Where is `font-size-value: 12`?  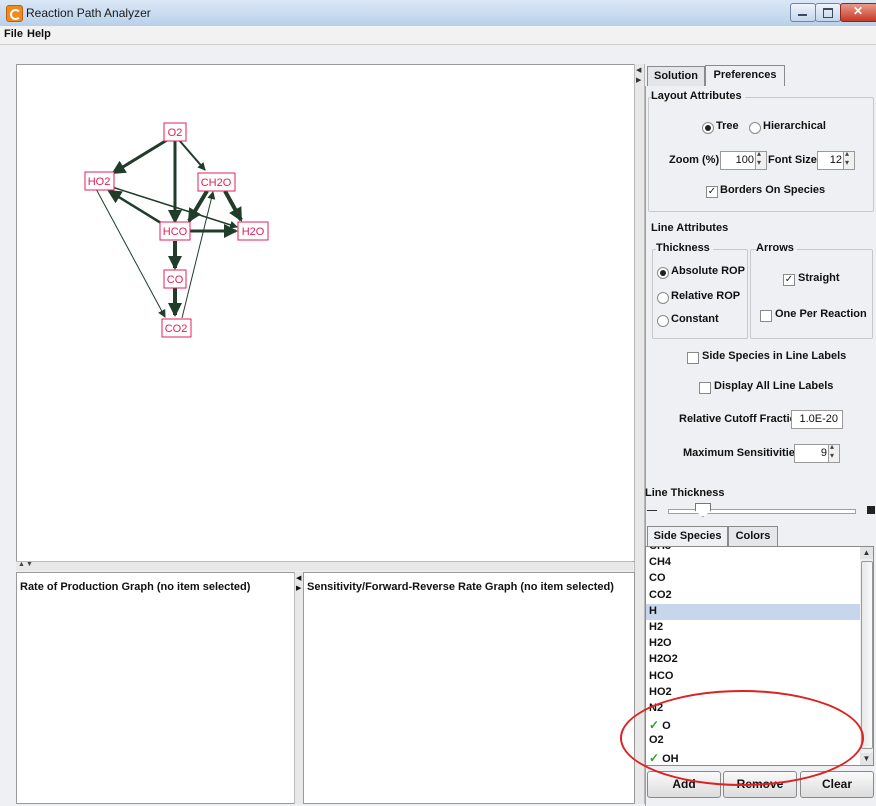 font-size-value: 12 is located at coordinates (836, 160).